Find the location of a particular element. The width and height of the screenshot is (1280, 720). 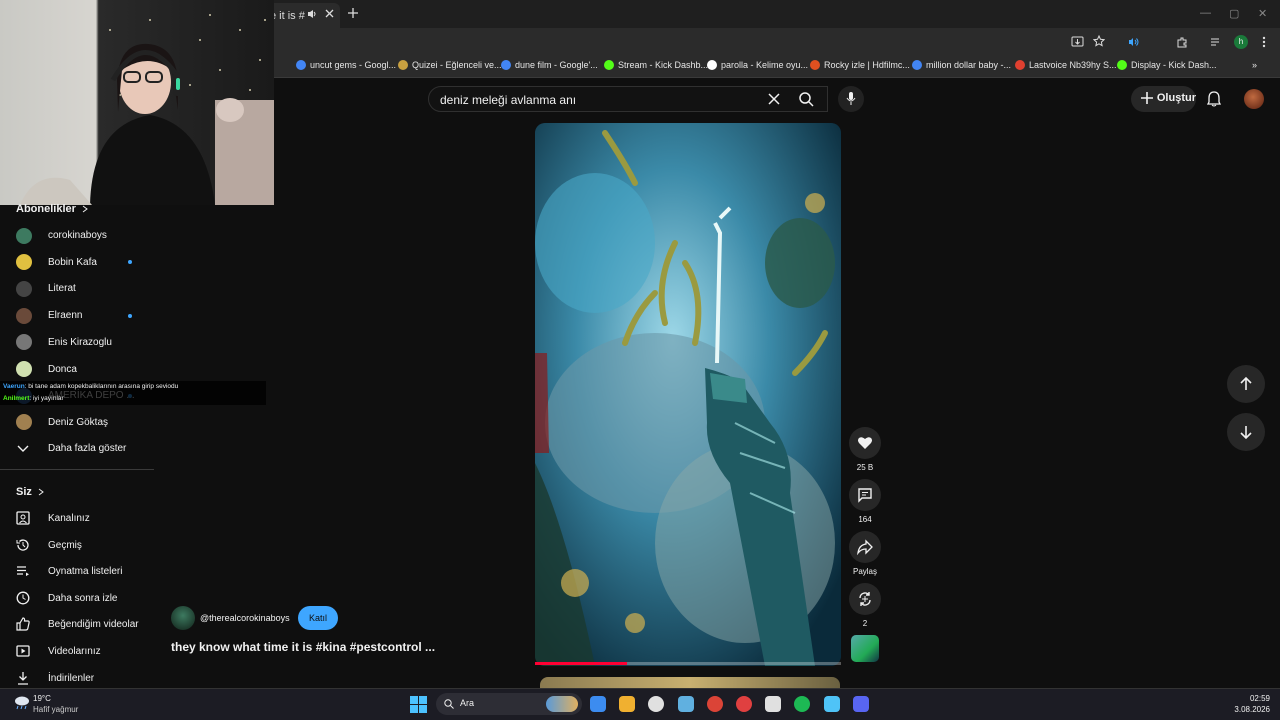

search-icon is located at coordinates (449, 704).